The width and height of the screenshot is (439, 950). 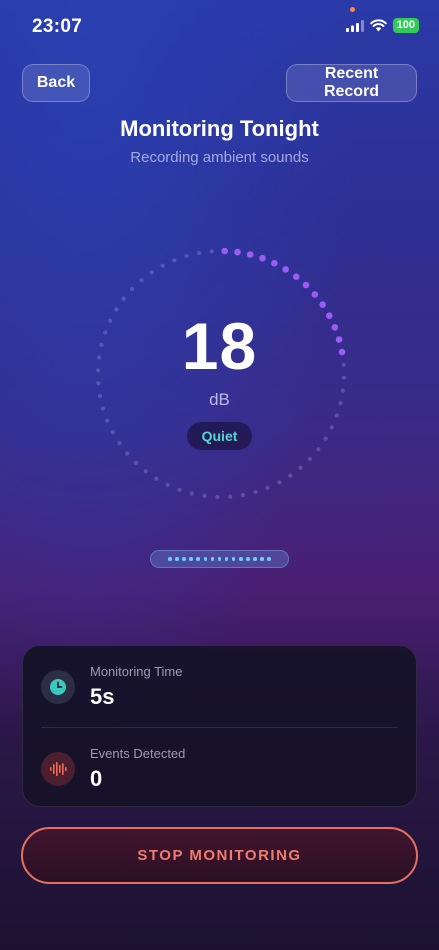 What do you see at coordinates (219, 399) in the screenshot?
I see `decibel-unit: dB` at bounding box center [219, 399].